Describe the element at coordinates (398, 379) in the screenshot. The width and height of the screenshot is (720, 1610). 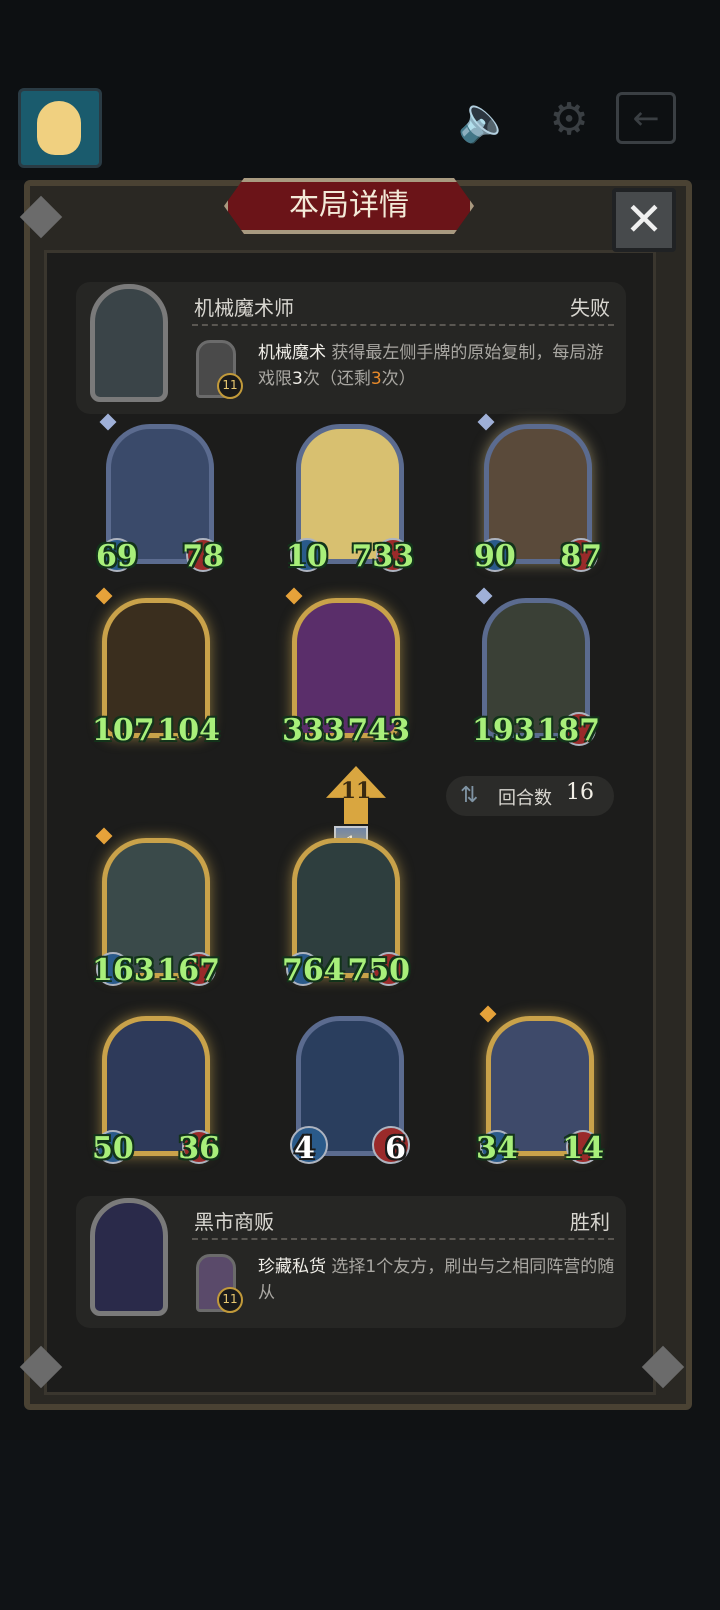
I see `skill-text: 次）` at that location.